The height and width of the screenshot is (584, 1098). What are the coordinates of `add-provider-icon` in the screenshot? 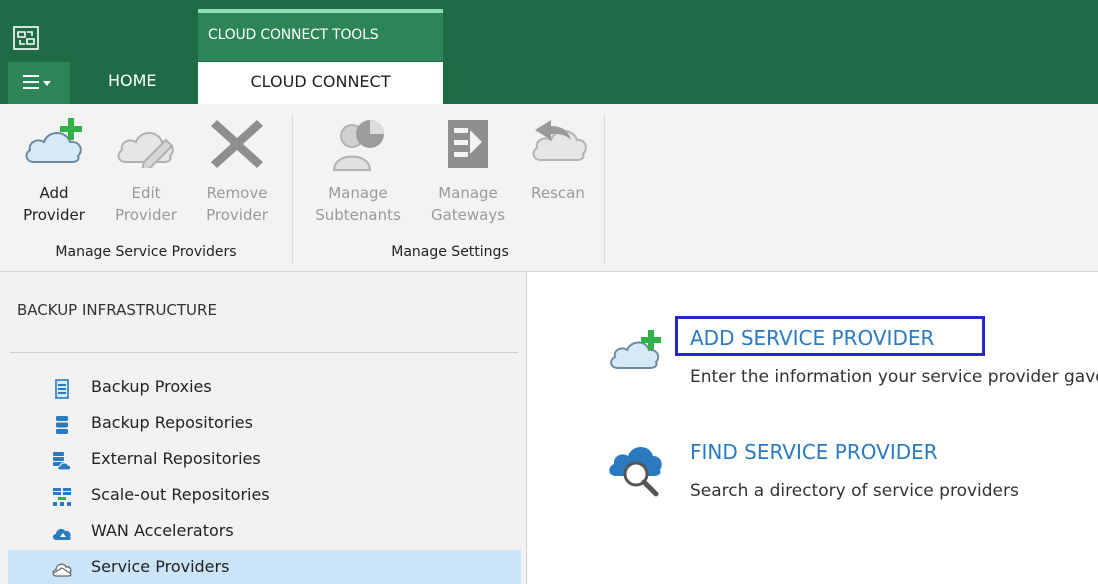 It's located at (53, 140).